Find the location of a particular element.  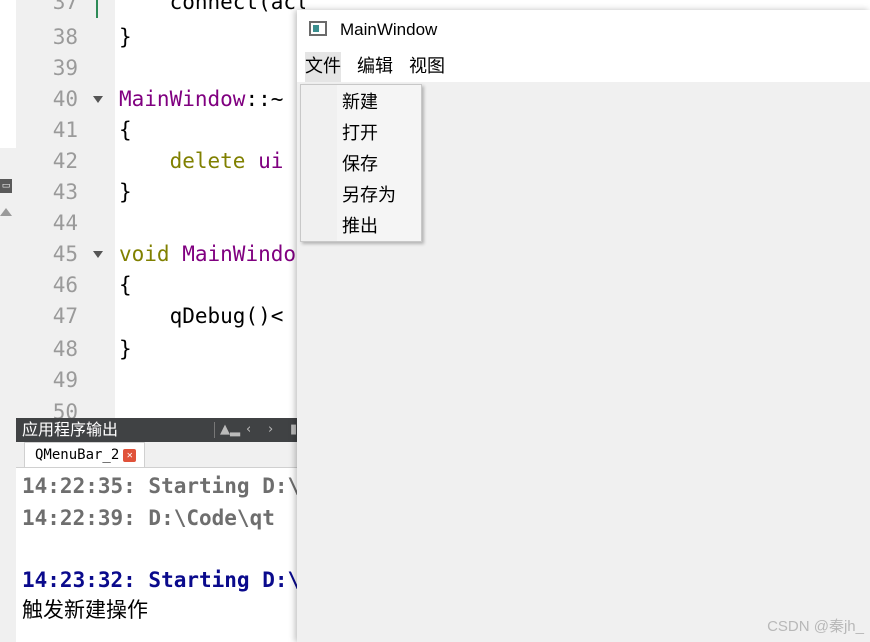

code-line: delete ui is located at coordinates (226, 161).